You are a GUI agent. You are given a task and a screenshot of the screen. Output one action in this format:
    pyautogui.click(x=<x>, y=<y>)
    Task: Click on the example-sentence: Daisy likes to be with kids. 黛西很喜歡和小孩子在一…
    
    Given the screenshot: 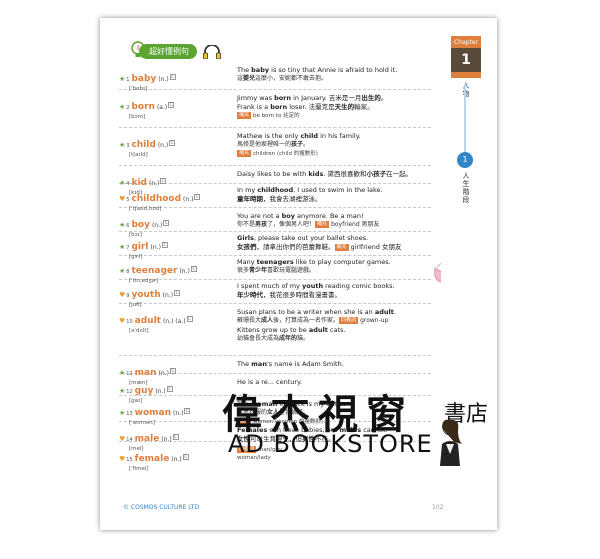 What is the action you would take?
    pyautogui.click(x=325, y=174)
    